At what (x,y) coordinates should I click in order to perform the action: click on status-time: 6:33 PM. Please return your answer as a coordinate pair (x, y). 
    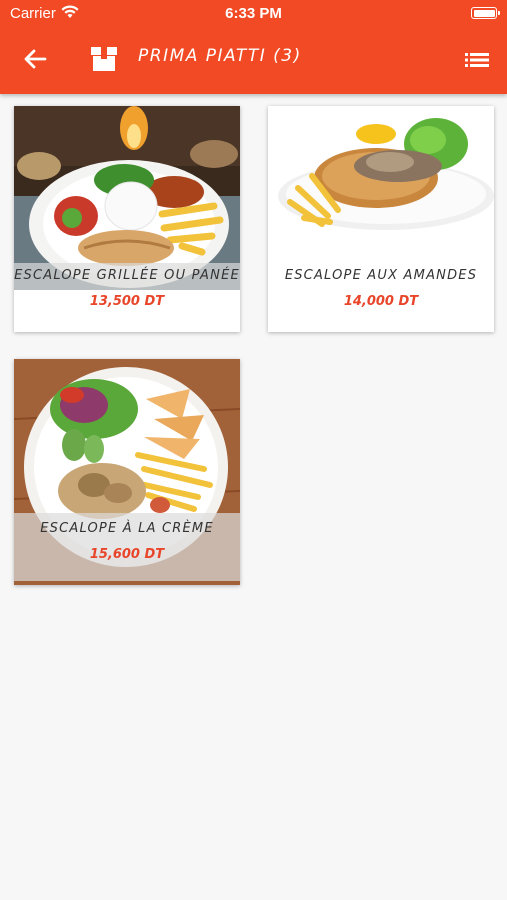
    Looking at the image, I should click on (253, 13).